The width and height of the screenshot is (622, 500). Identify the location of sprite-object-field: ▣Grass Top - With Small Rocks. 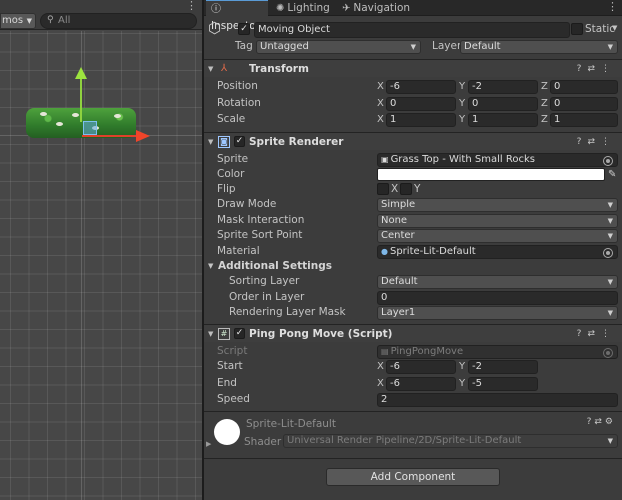
(497, 160).